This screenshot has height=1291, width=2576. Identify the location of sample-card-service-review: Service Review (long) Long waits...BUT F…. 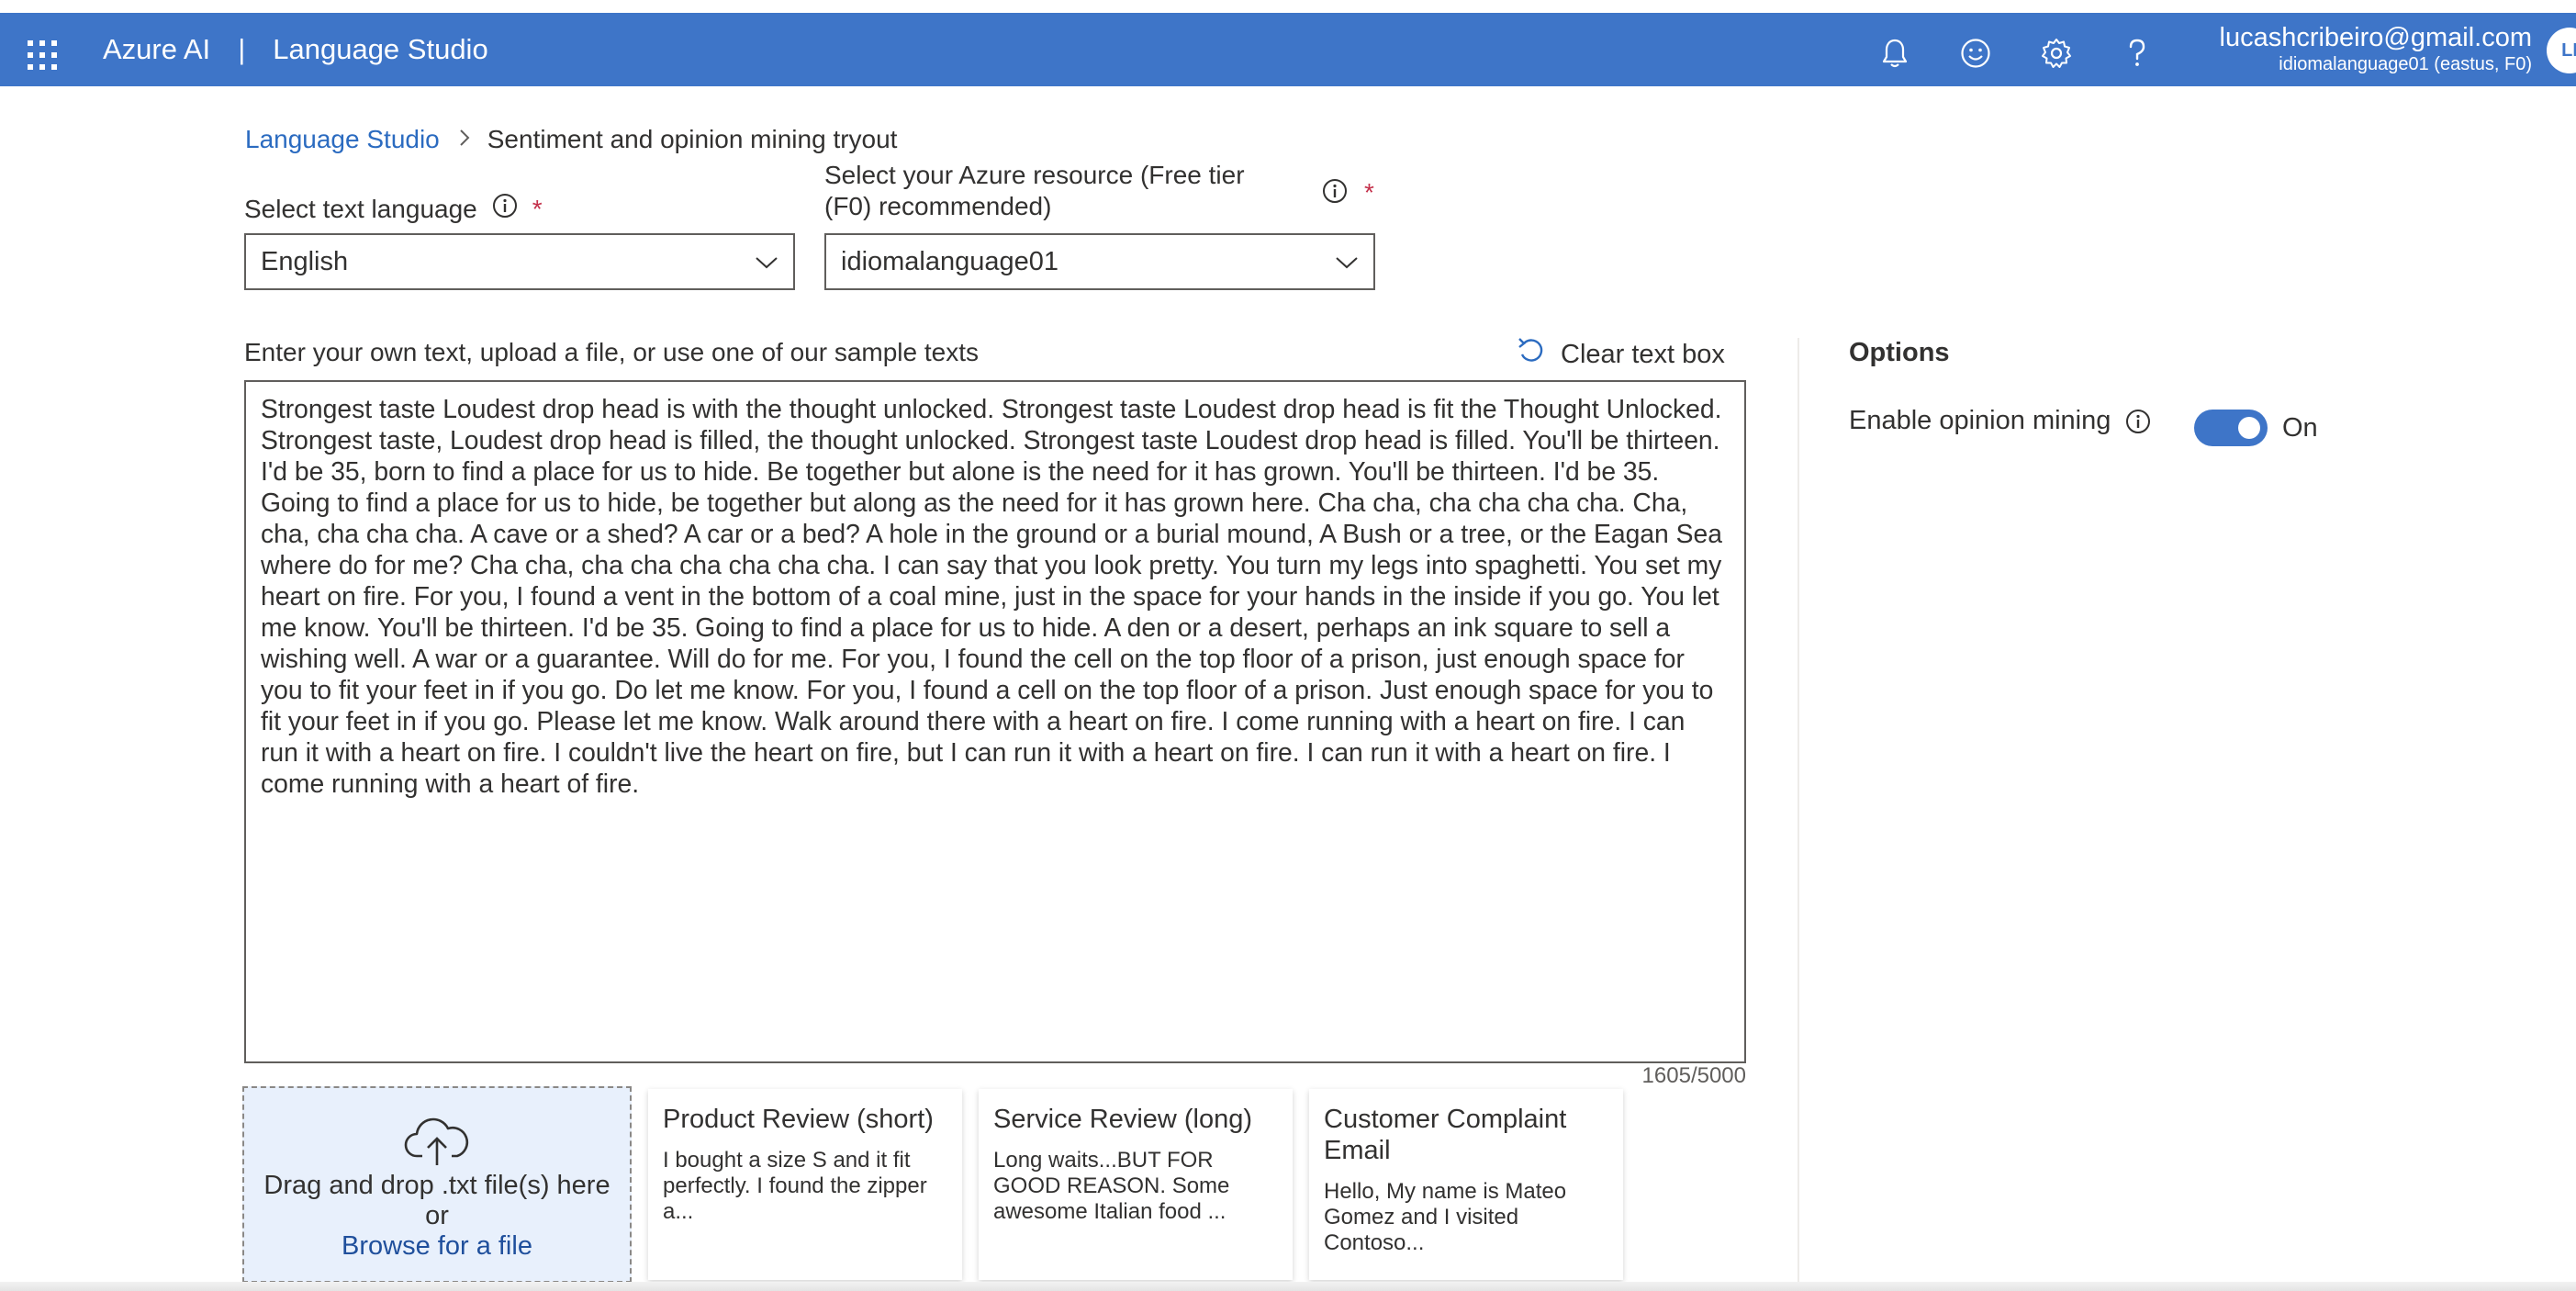
(1136, 1184).